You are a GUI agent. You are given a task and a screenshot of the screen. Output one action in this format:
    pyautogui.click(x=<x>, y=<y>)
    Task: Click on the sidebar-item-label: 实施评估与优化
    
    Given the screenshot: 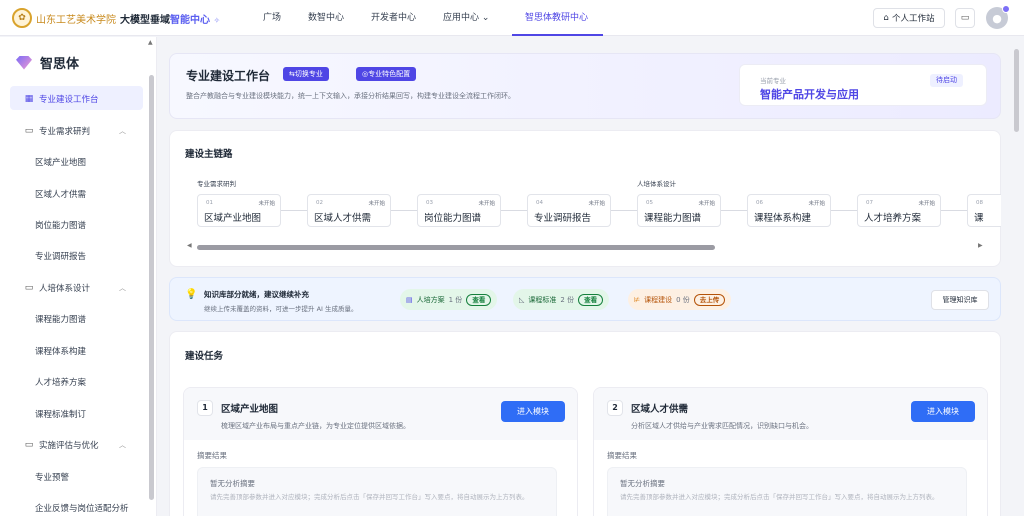 What is the action you would take?
    pyautogui.click(x=69, y=446)
    